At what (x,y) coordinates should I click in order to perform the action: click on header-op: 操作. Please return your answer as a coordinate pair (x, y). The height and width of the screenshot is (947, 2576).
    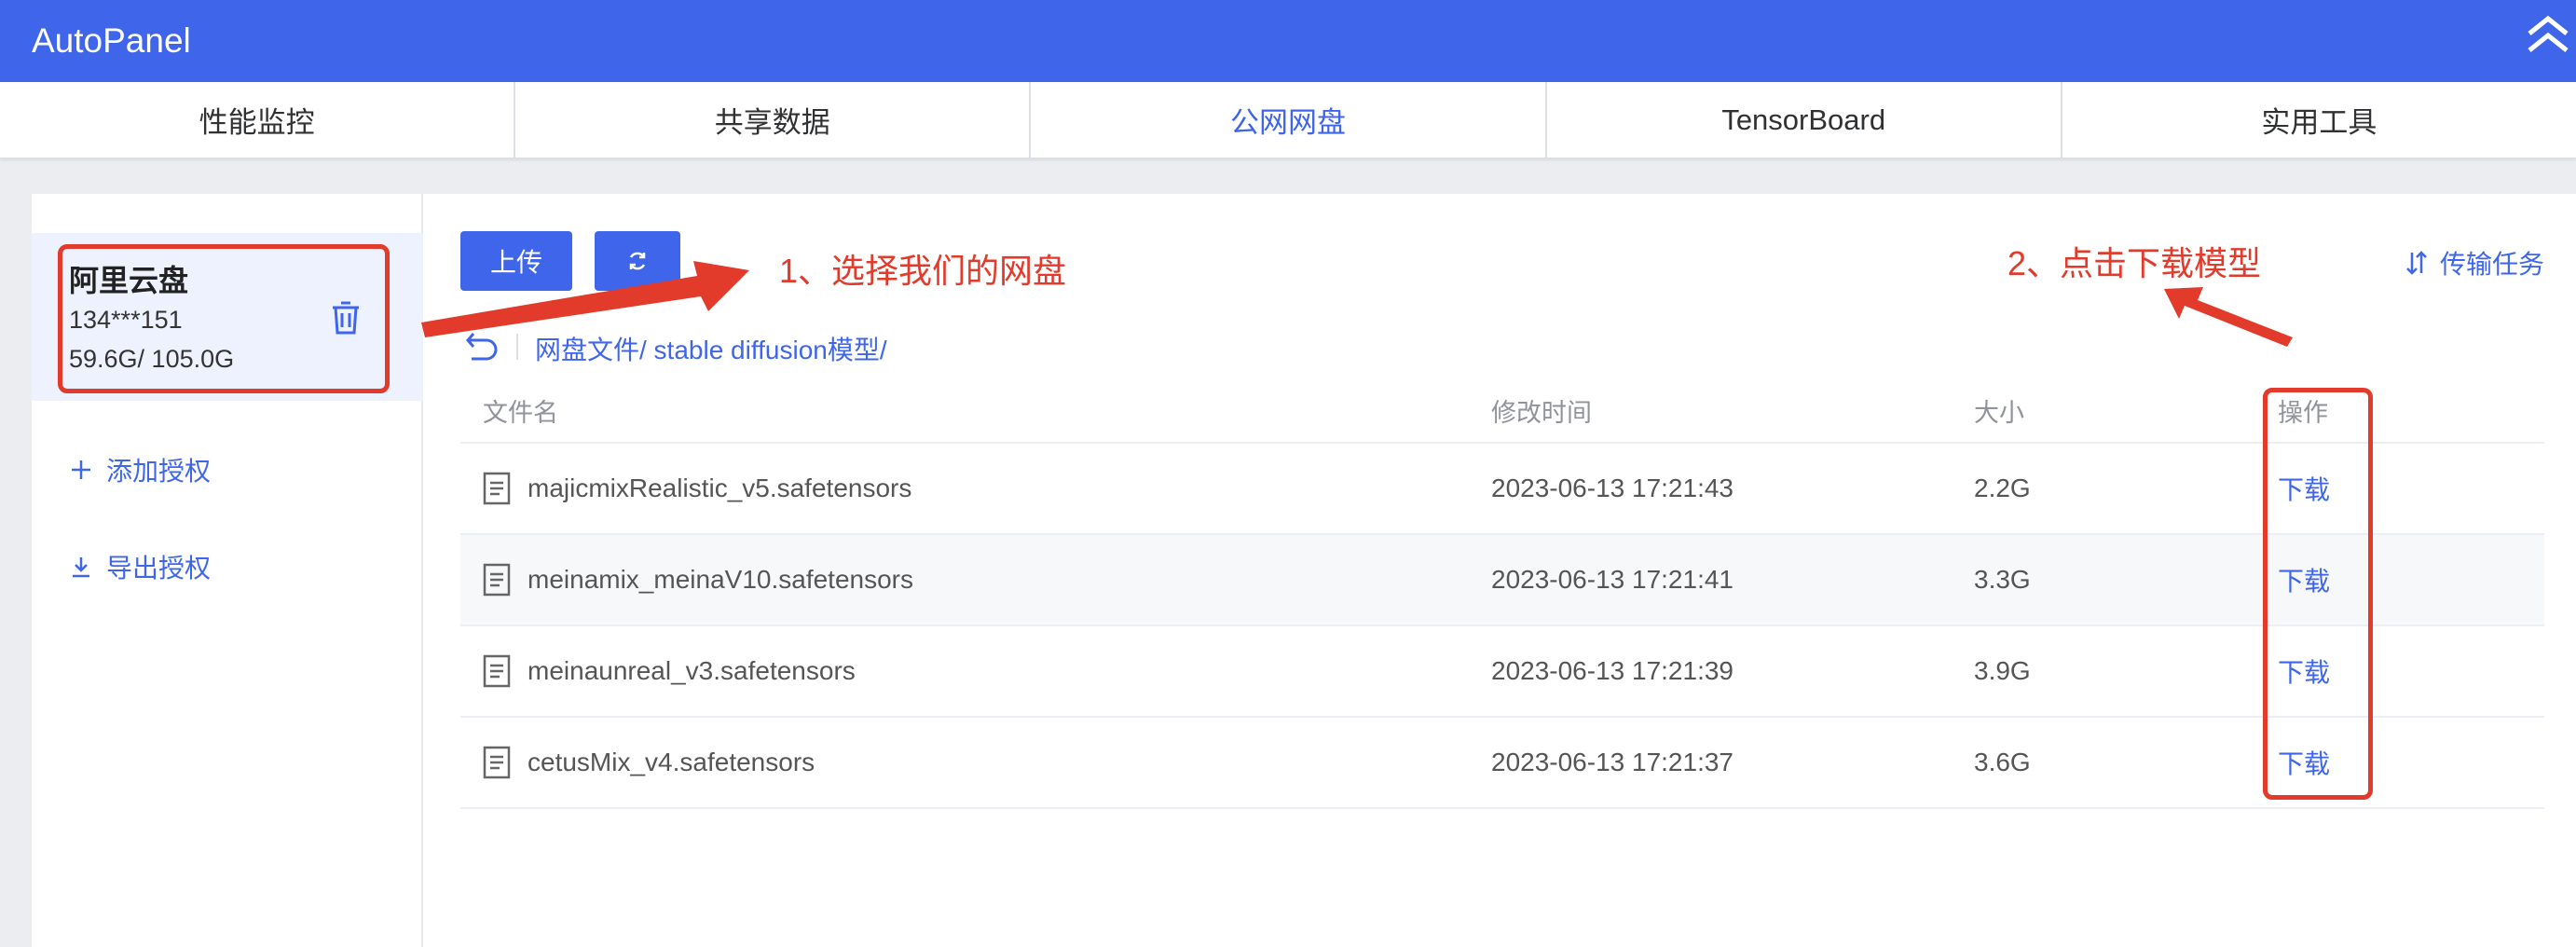
    Looking at the image, I should click on (2303, 412).